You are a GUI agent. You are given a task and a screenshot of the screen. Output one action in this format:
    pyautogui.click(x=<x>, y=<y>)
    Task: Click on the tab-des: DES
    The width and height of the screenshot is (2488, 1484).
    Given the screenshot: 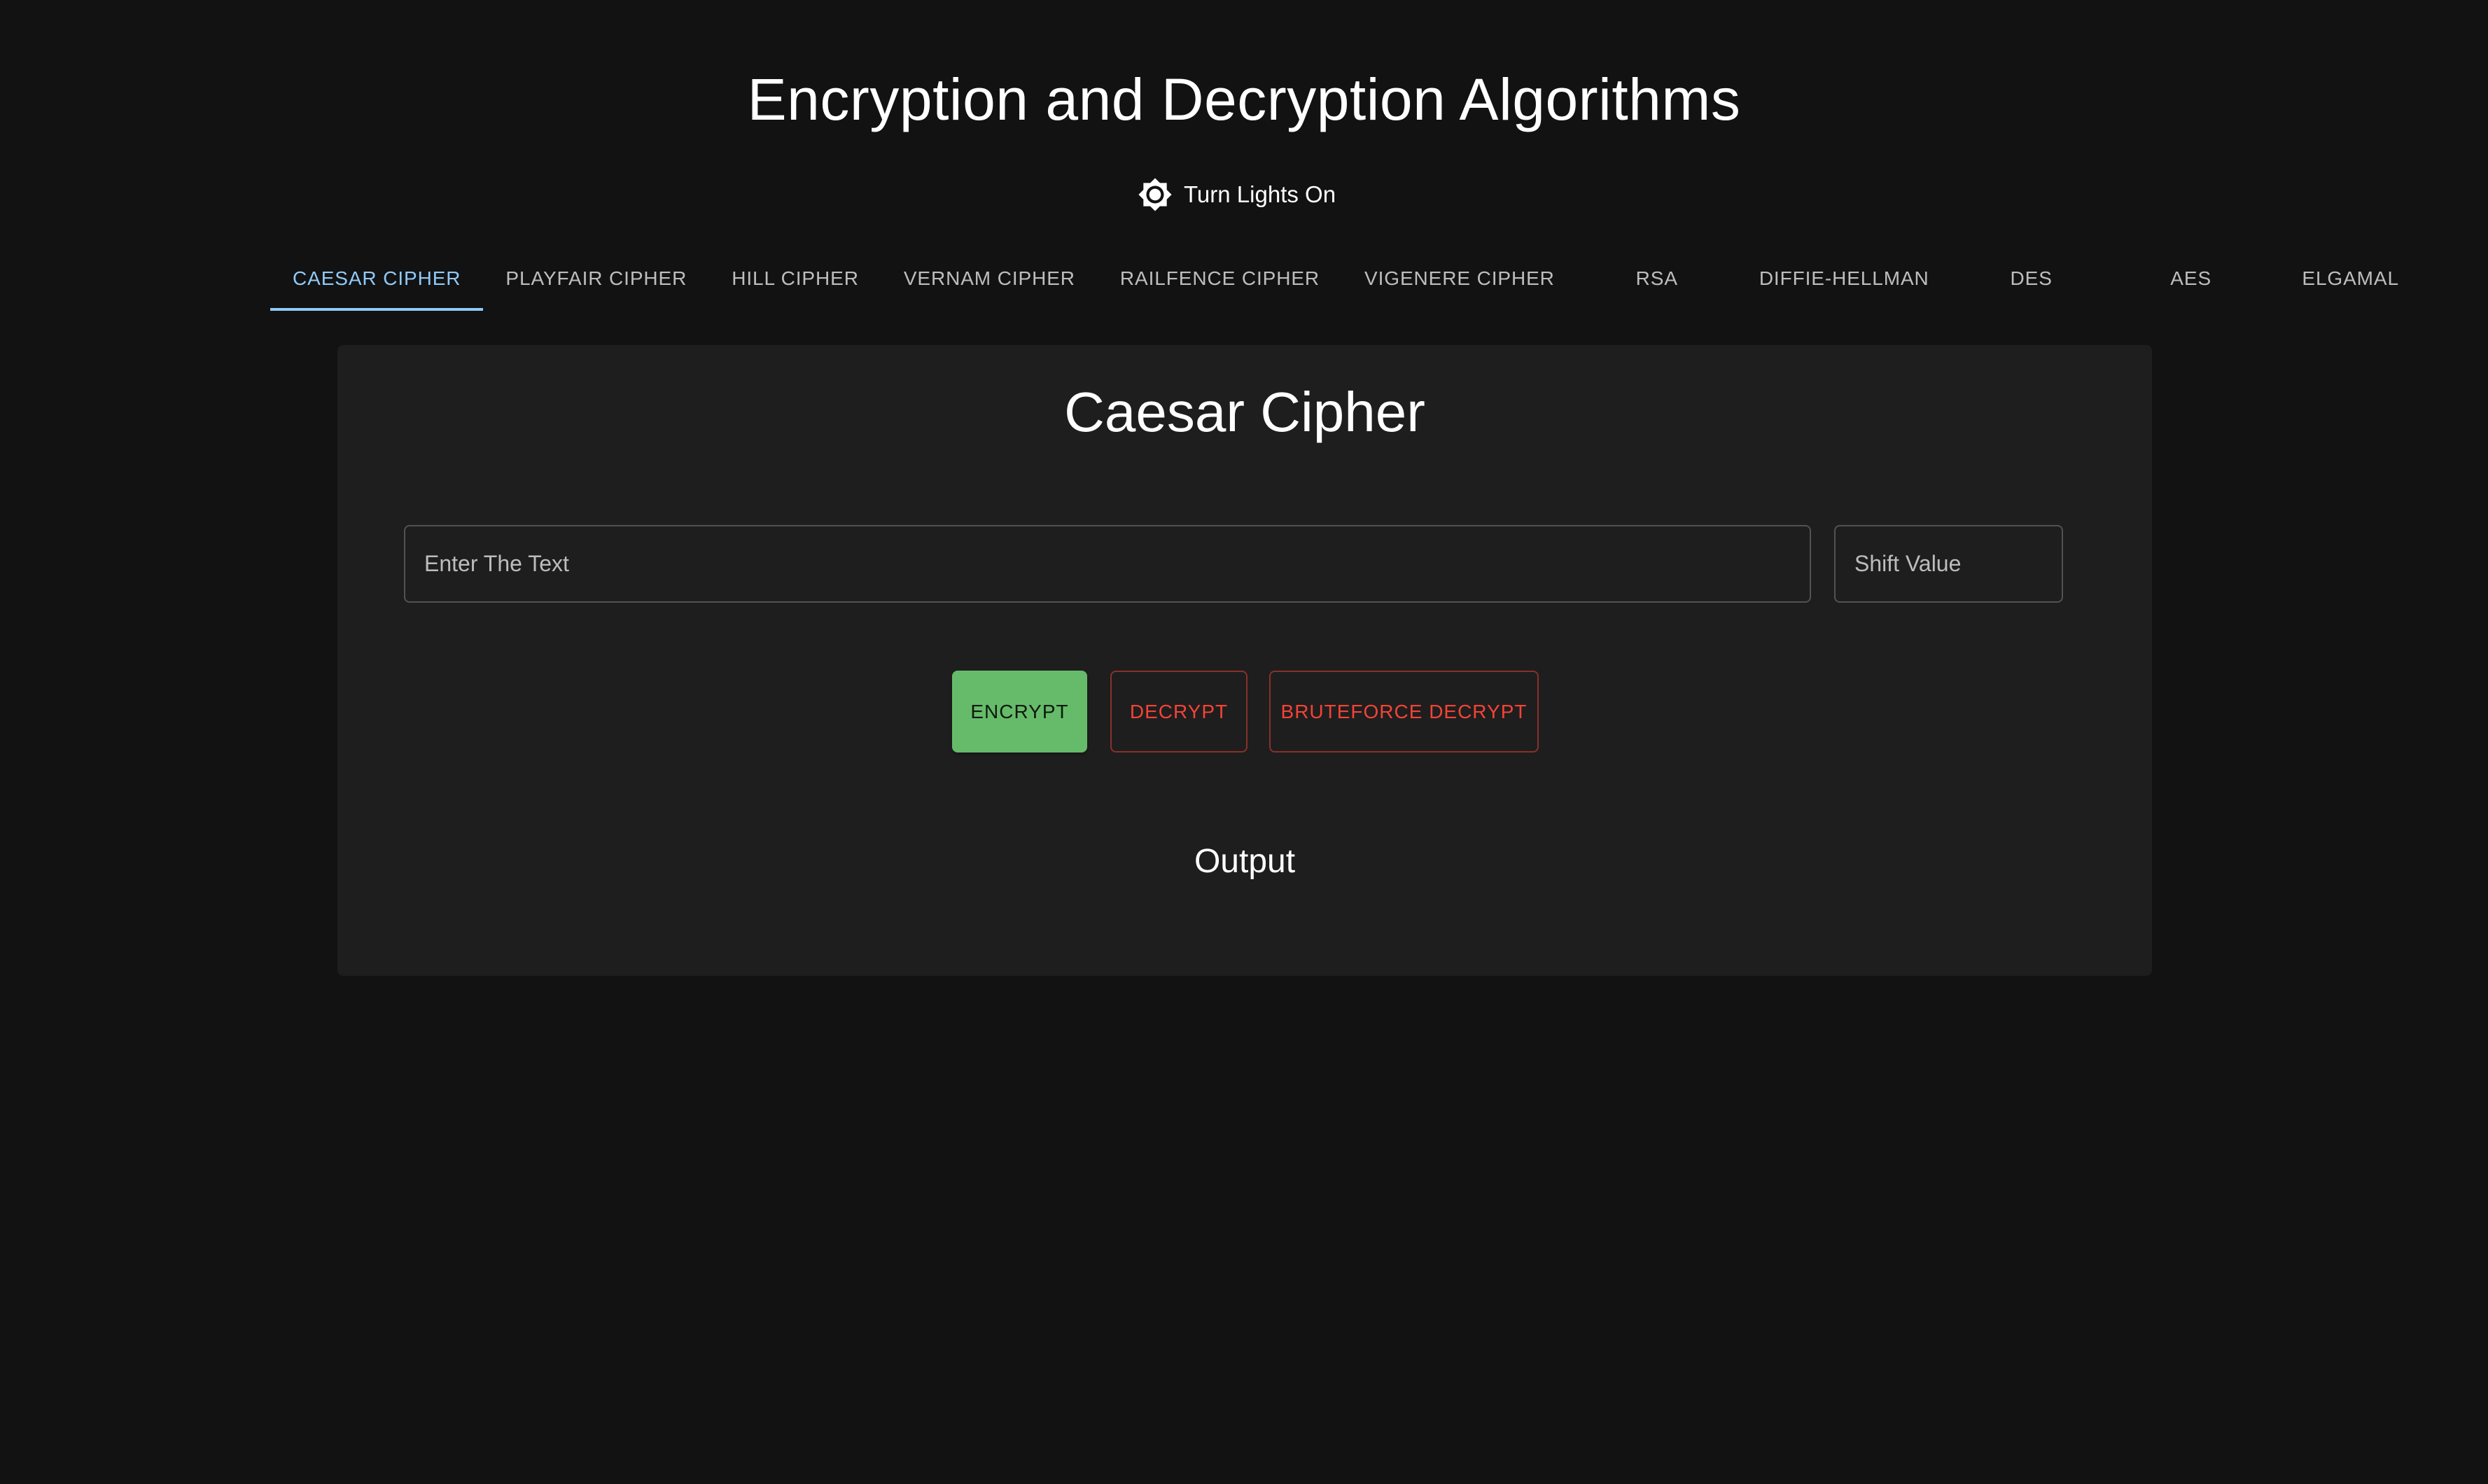 What is the action you would take?
    pyautogui.click(x=2032, y=280)
    